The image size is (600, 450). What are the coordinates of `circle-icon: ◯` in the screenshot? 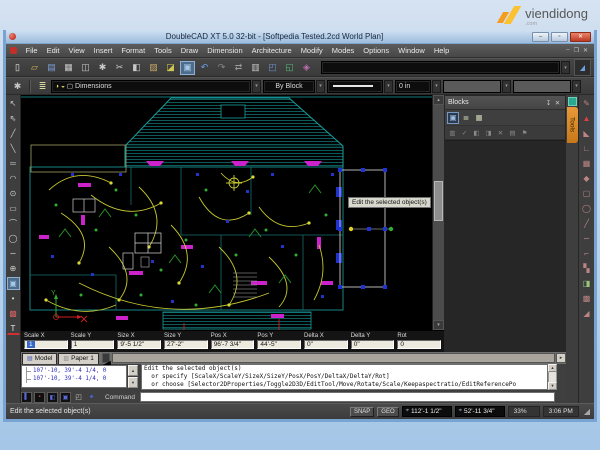 It's located at (586, 208).